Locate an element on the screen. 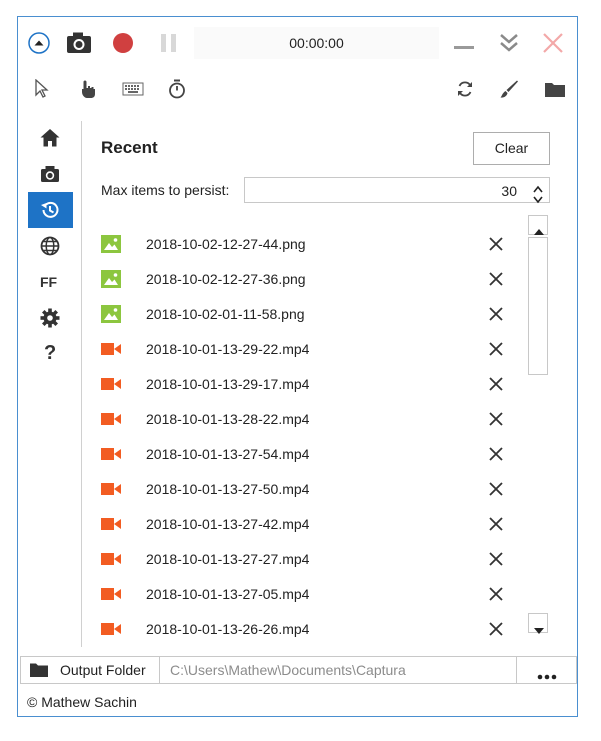 This screenshot has height=741, width=601. refresh-icon is located at coordinates (465, 89).